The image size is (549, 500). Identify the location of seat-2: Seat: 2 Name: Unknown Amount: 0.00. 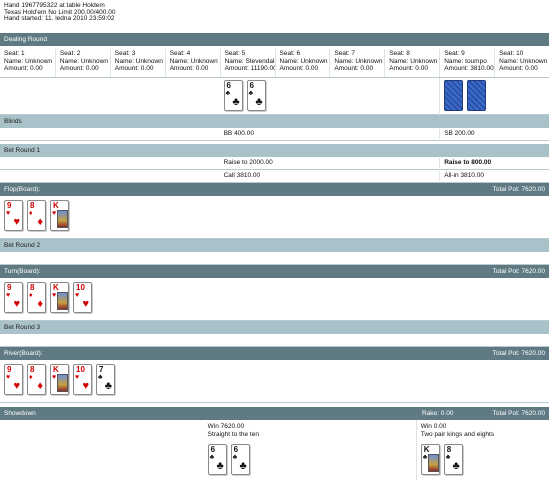
(82, 63).